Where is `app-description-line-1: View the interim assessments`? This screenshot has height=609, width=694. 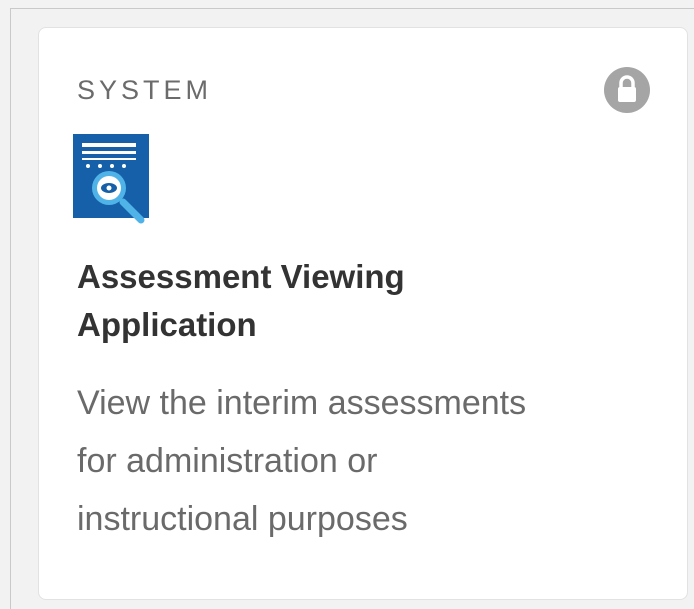
app-description-line-1: View the interim assessments is located at coordinates (302, 403).